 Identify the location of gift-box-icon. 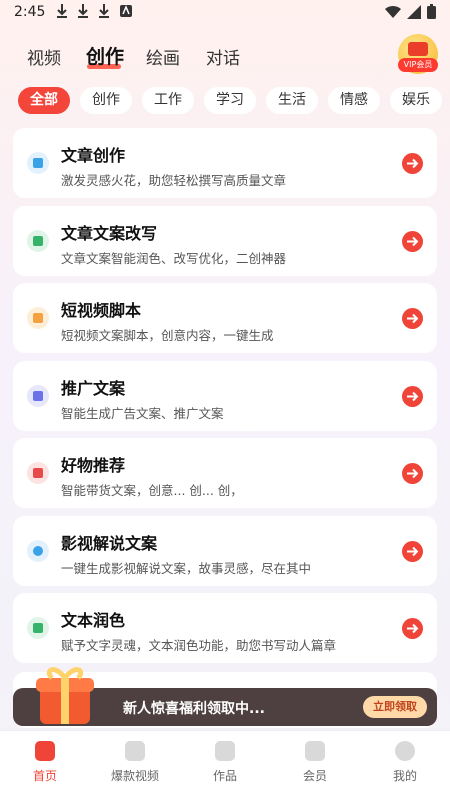
(65, 695).